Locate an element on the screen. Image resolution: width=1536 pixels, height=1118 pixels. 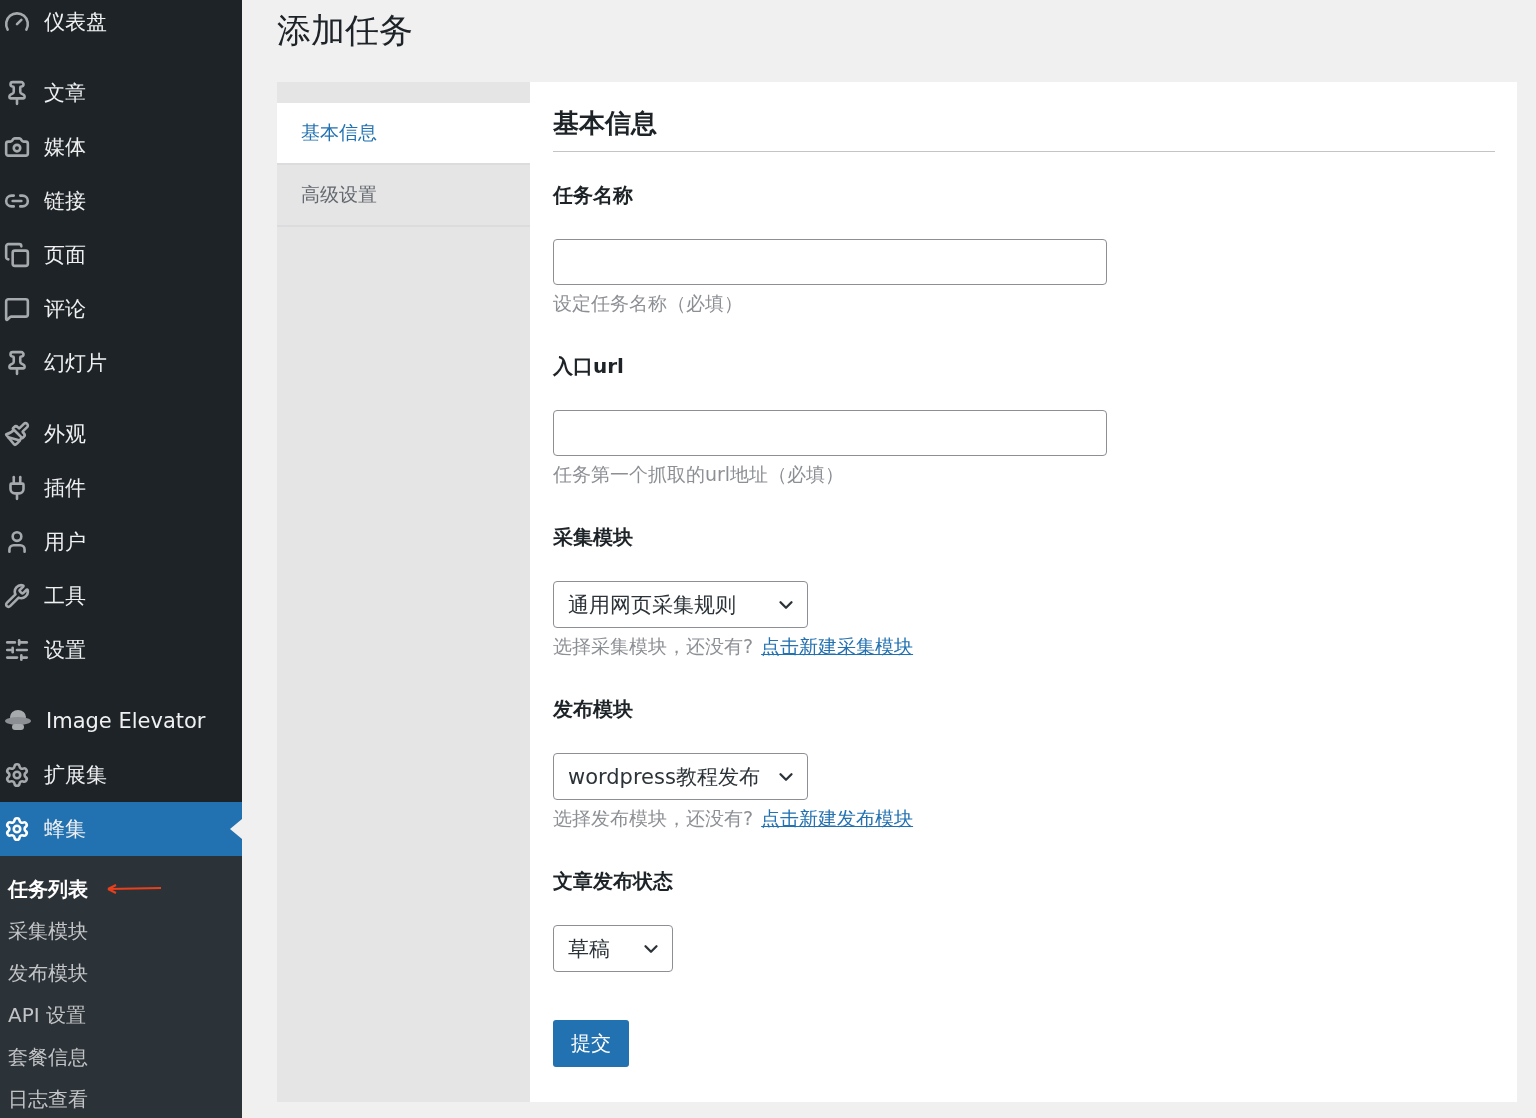
menu-item: 外观 is located at coordinates (121, 434).